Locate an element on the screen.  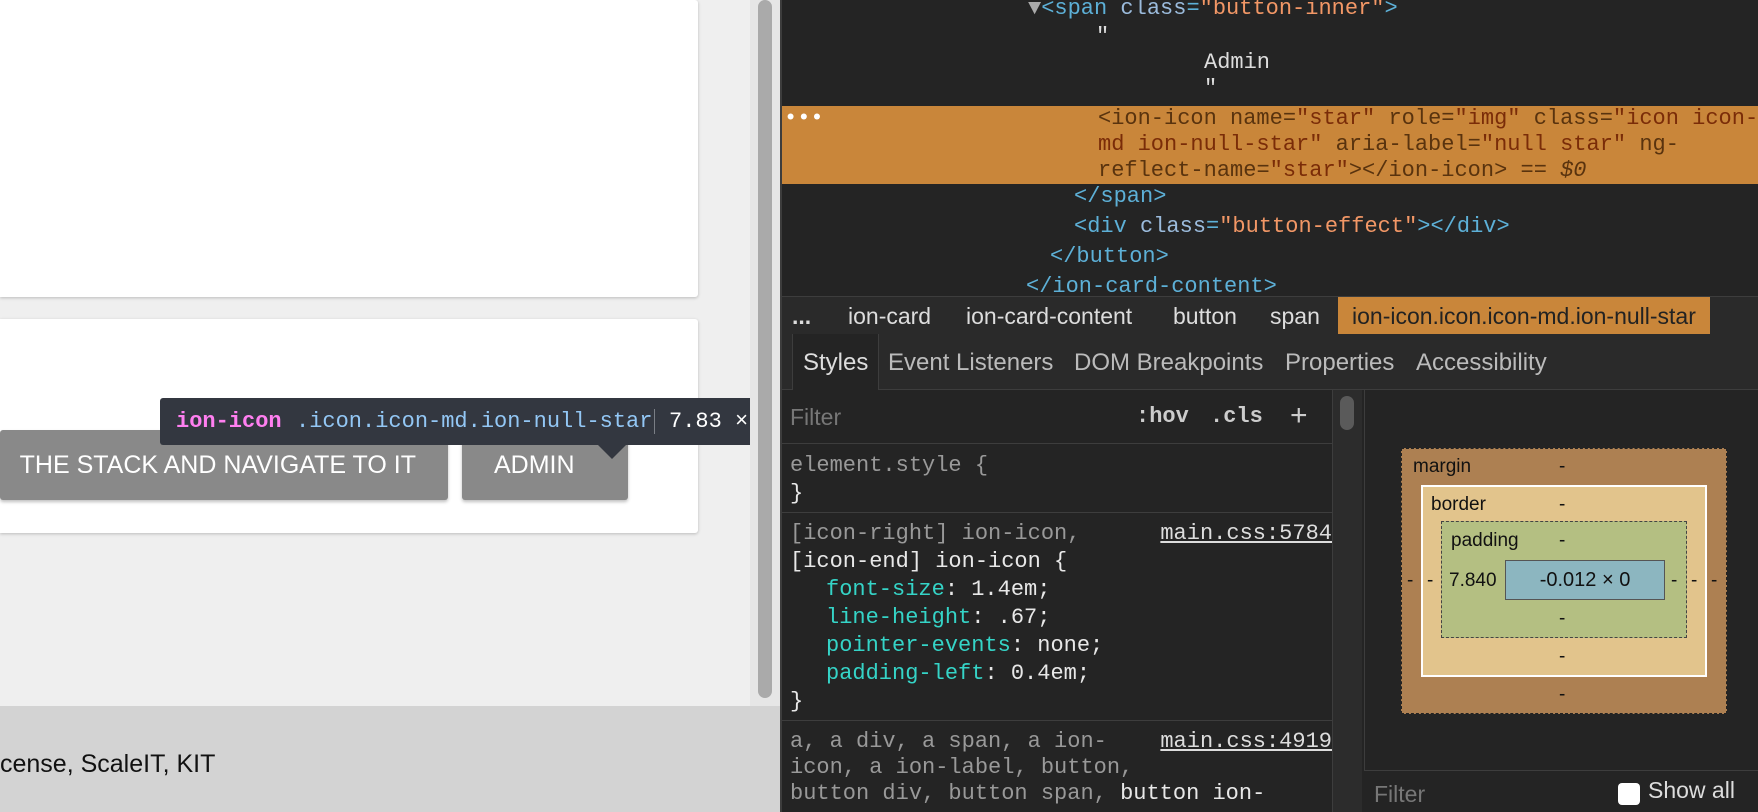
app-scrollbar-thumb is located at coordinates (765, 349).